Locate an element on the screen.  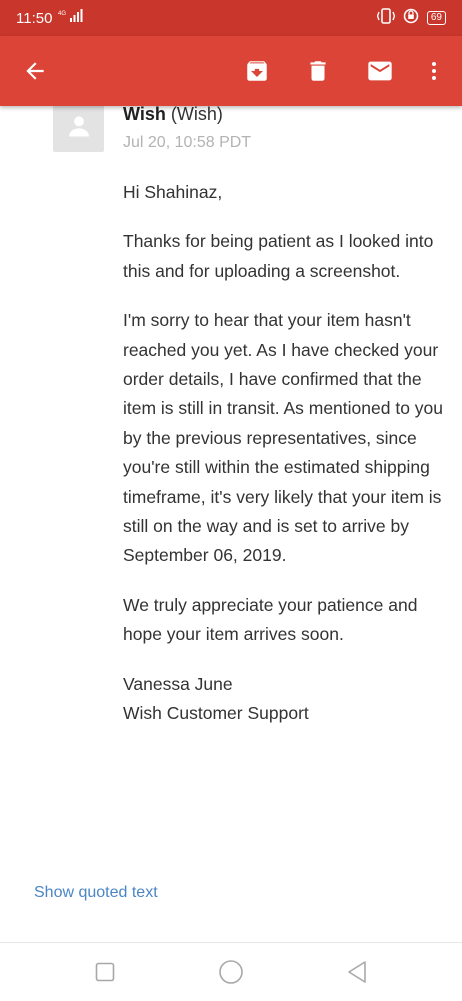
archive-button is located at coordinates (257, 71).